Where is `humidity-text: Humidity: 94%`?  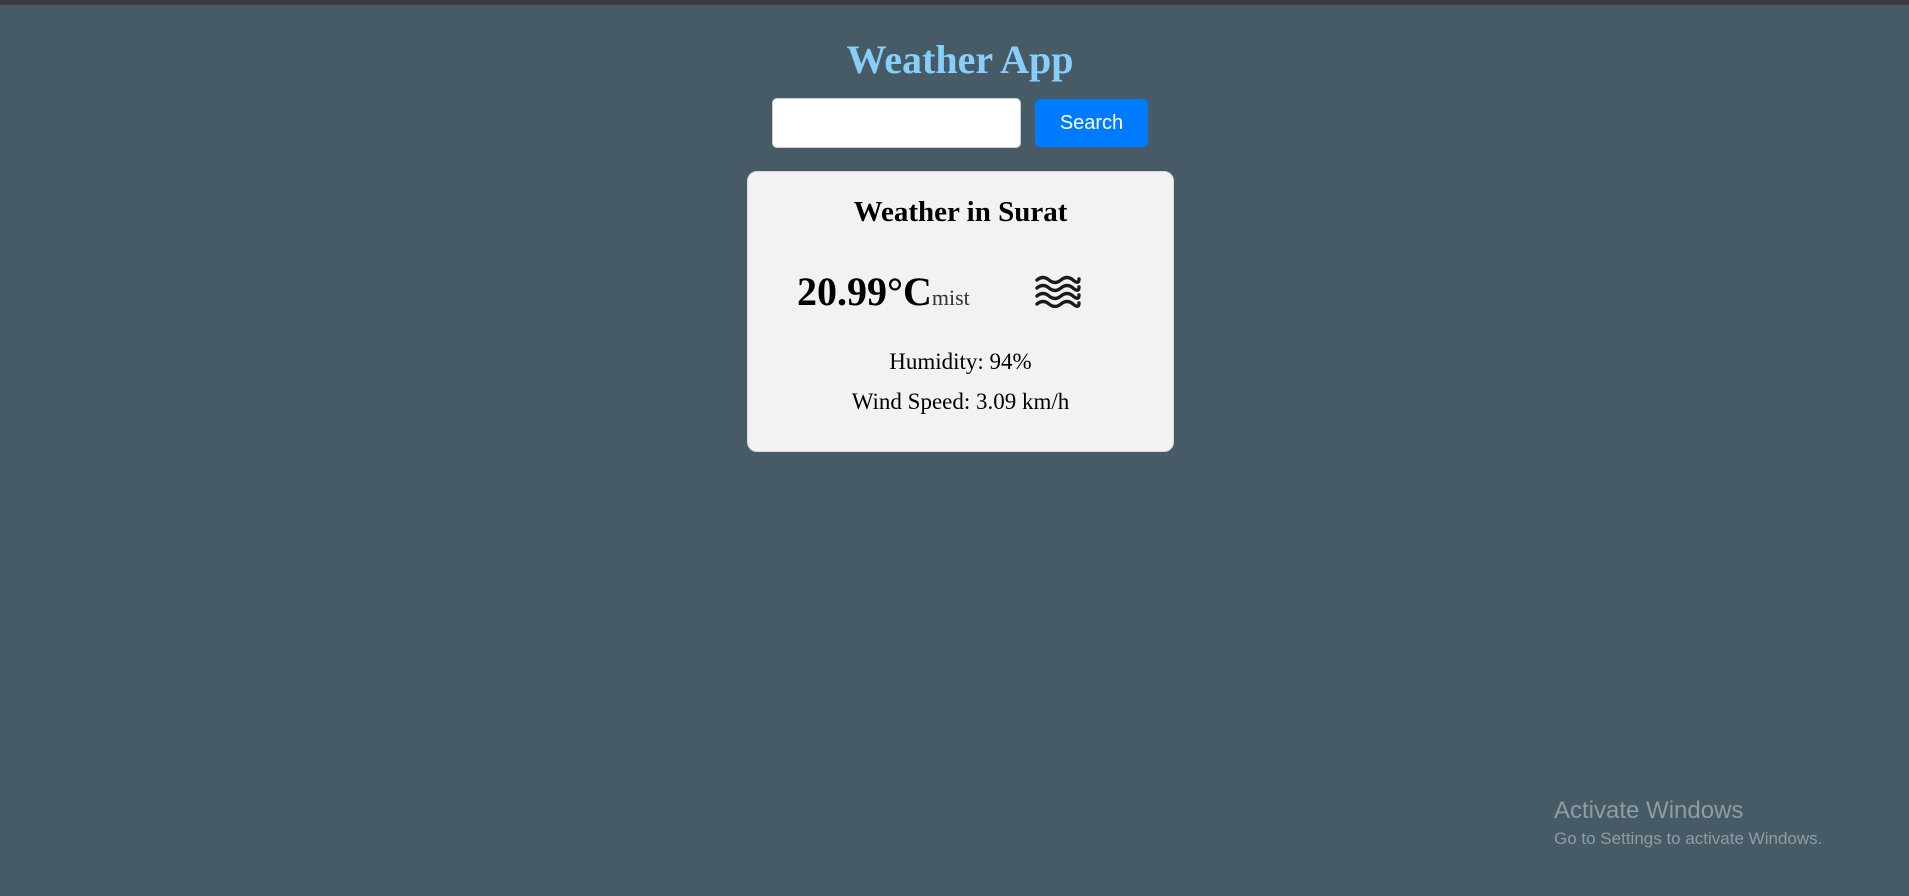
humidity-text: Humidity: 94% is located at coordinates (960, 361).